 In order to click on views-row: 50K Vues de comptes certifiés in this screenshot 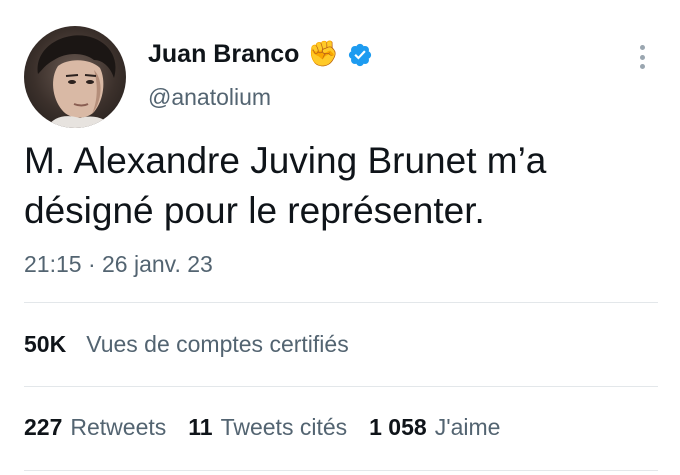, I will do `click(186, 344)`.